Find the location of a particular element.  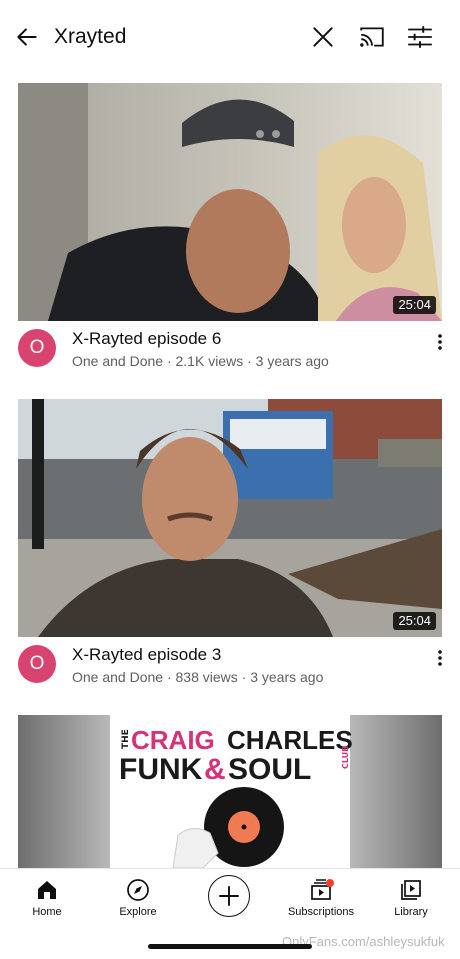

home-icon is located at coordinates (47, 890).